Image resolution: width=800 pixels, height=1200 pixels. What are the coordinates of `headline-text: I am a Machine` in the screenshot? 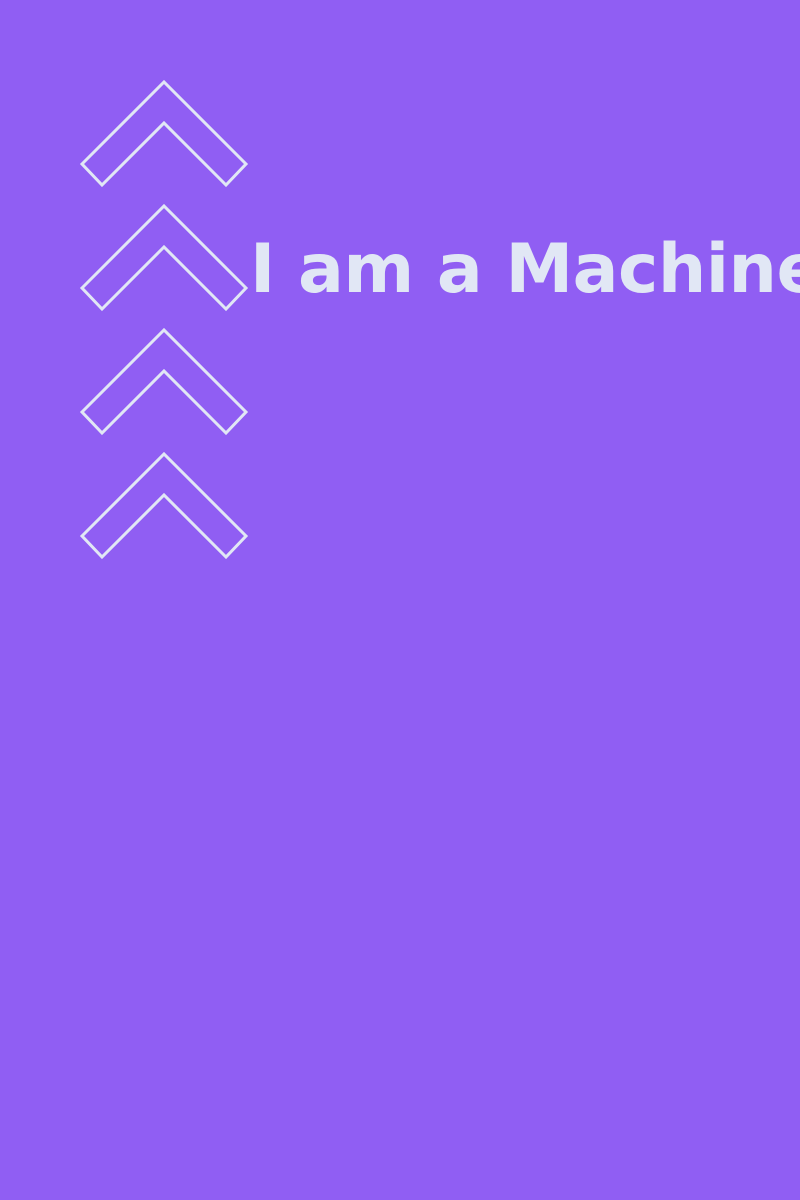 It's located at (525, 269).